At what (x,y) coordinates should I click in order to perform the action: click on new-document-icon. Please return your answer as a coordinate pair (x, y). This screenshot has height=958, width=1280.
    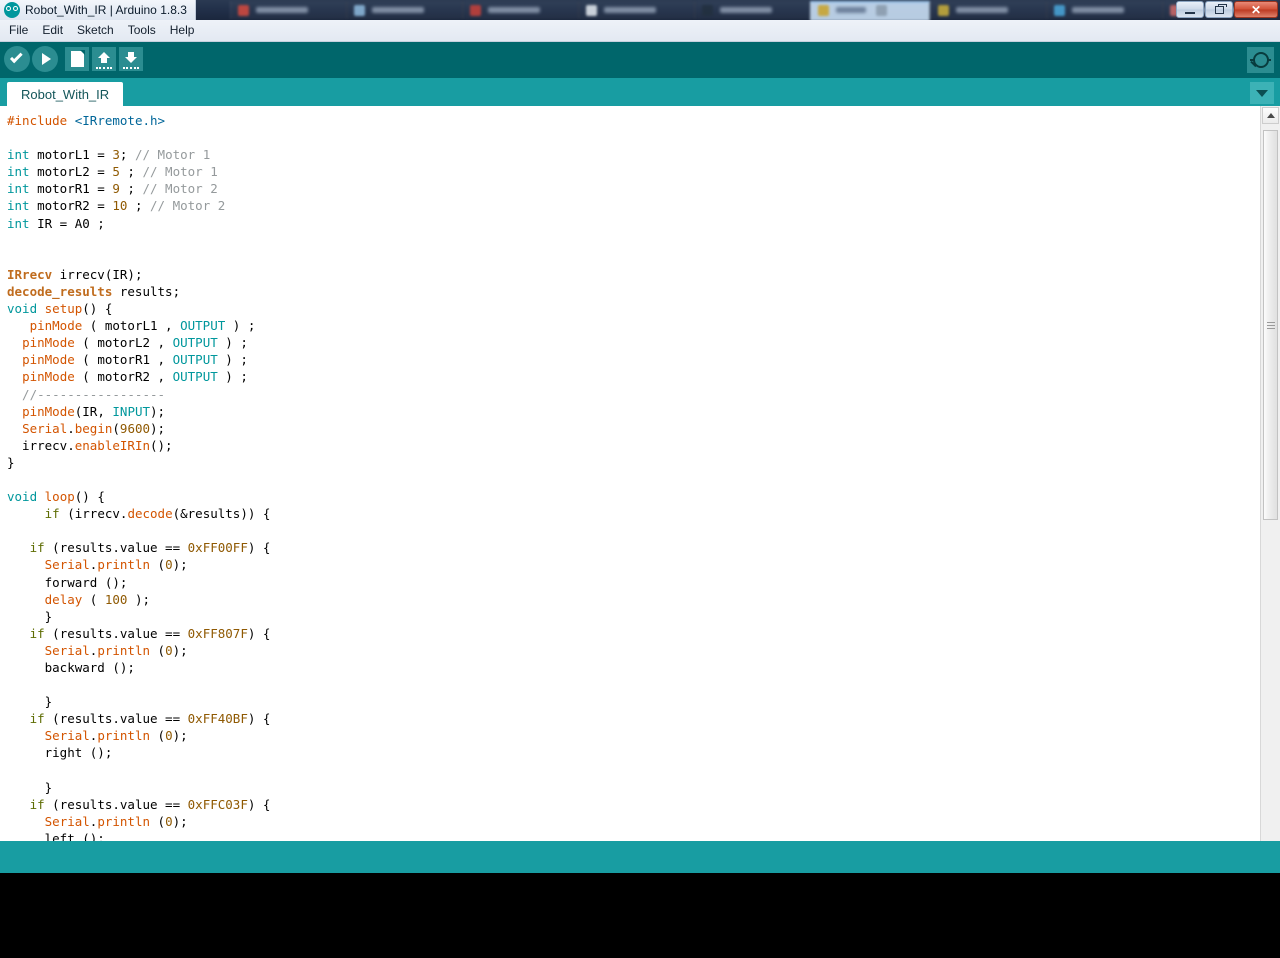
    Looking at the image, I should click on (77, 59).